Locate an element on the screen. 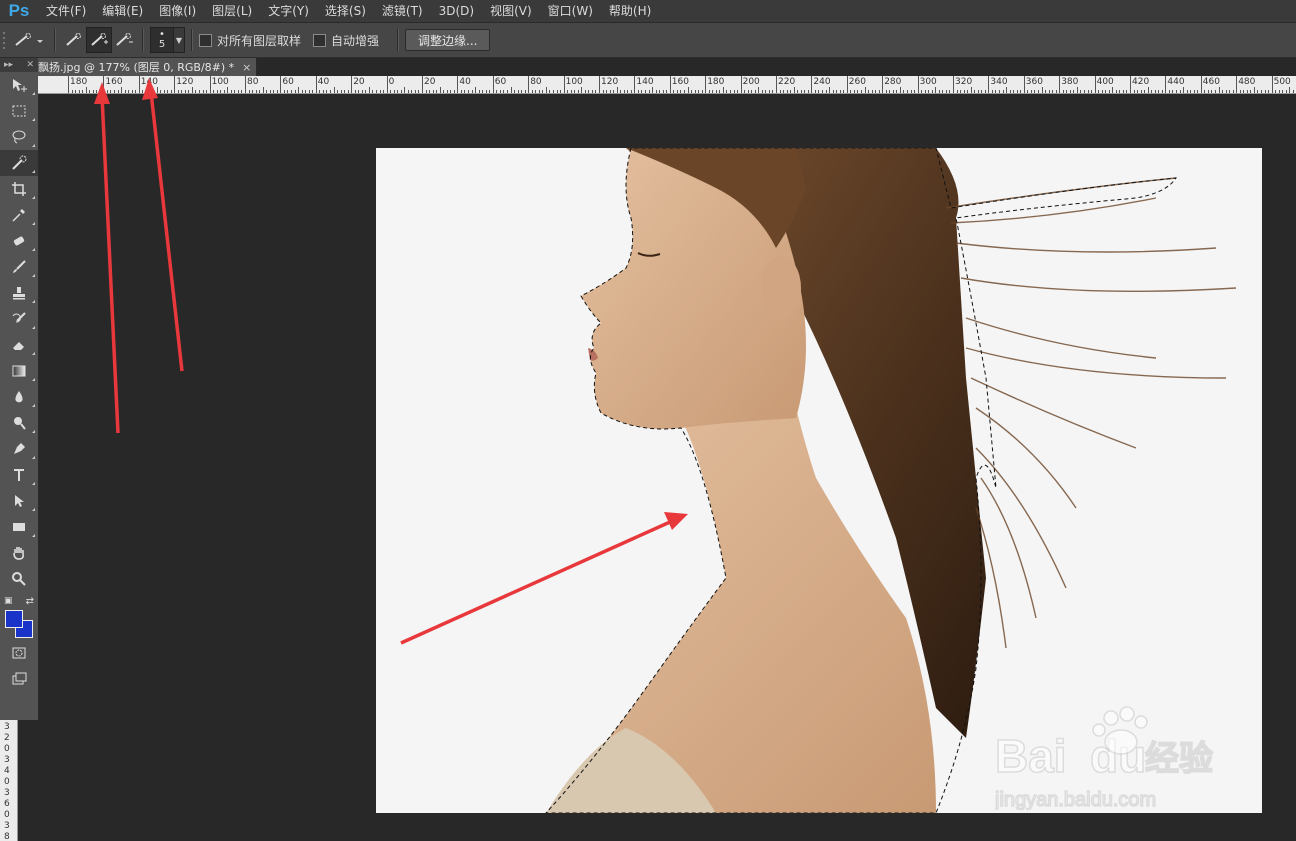  quick-selection-icon is located at coordinates (19, 162).